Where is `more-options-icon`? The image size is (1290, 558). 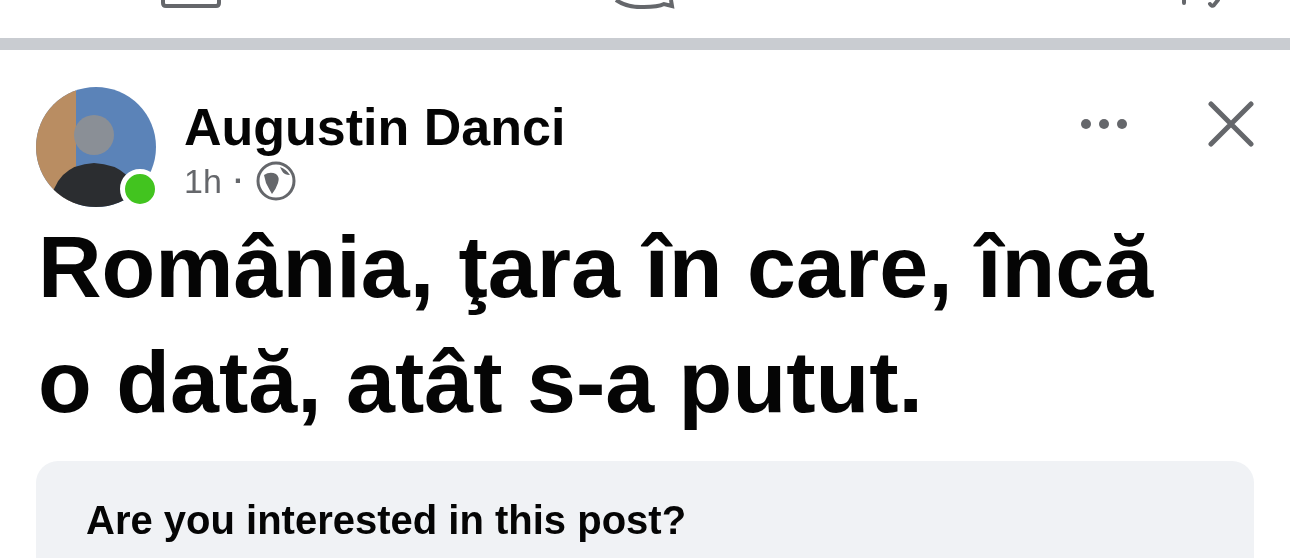
more-options-icon is located at coordinates (1104, 124).